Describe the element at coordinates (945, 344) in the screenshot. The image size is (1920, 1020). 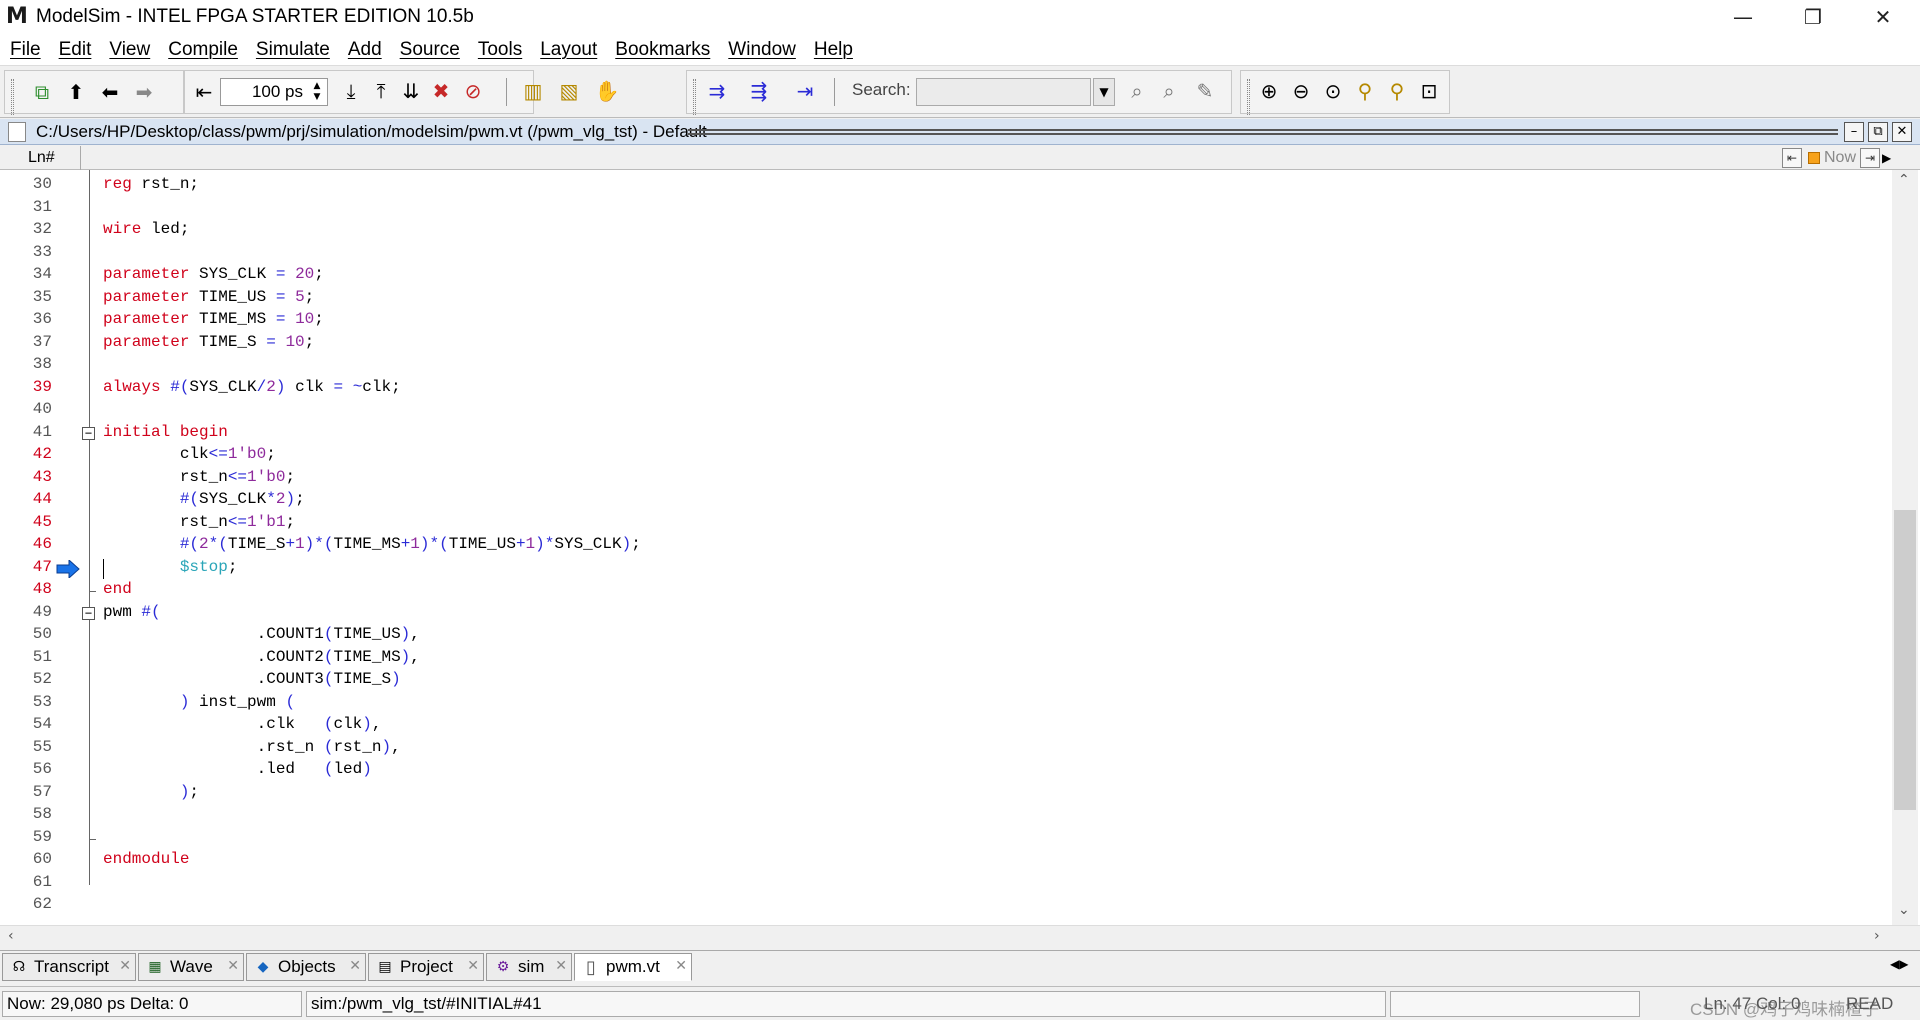
I see `code-line: 37 parameter TIME_S = 10;` at that location.